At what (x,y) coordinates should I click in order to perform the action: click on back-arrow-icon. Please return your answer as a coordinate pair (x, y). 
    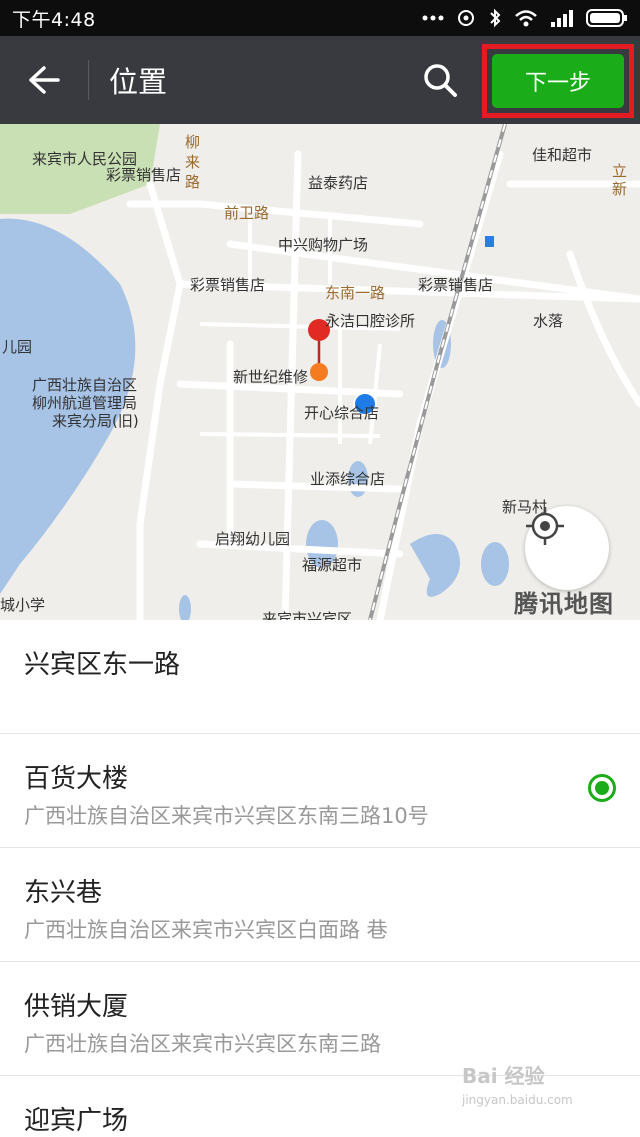
    Looking at the image, I should click on (44, 80).